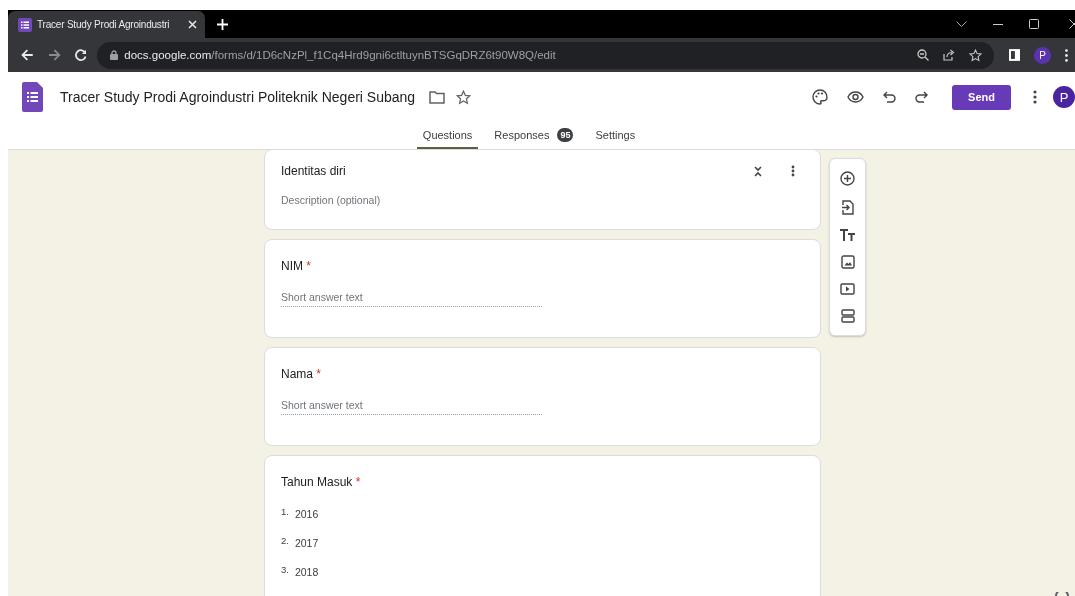 The width and height of the screenshot is (1075, 596). Describe the element at coordinates (820, 97) in the screenshot. I see `palette-icon` at that location.